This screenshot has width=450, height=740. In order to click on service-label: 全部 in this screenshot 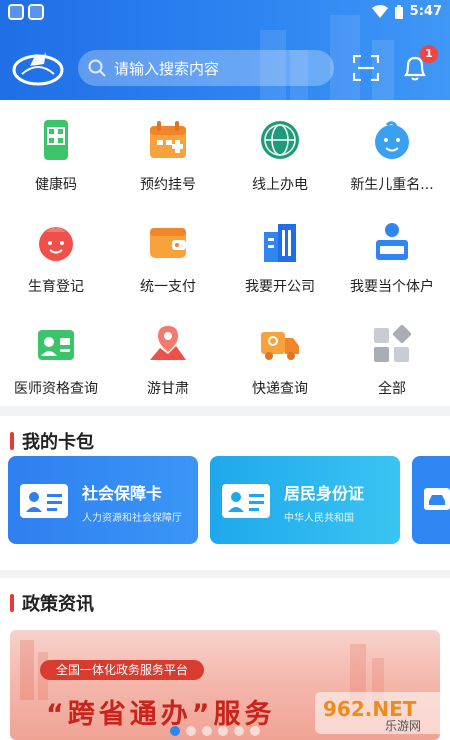, I will do `click(392, 389)`.